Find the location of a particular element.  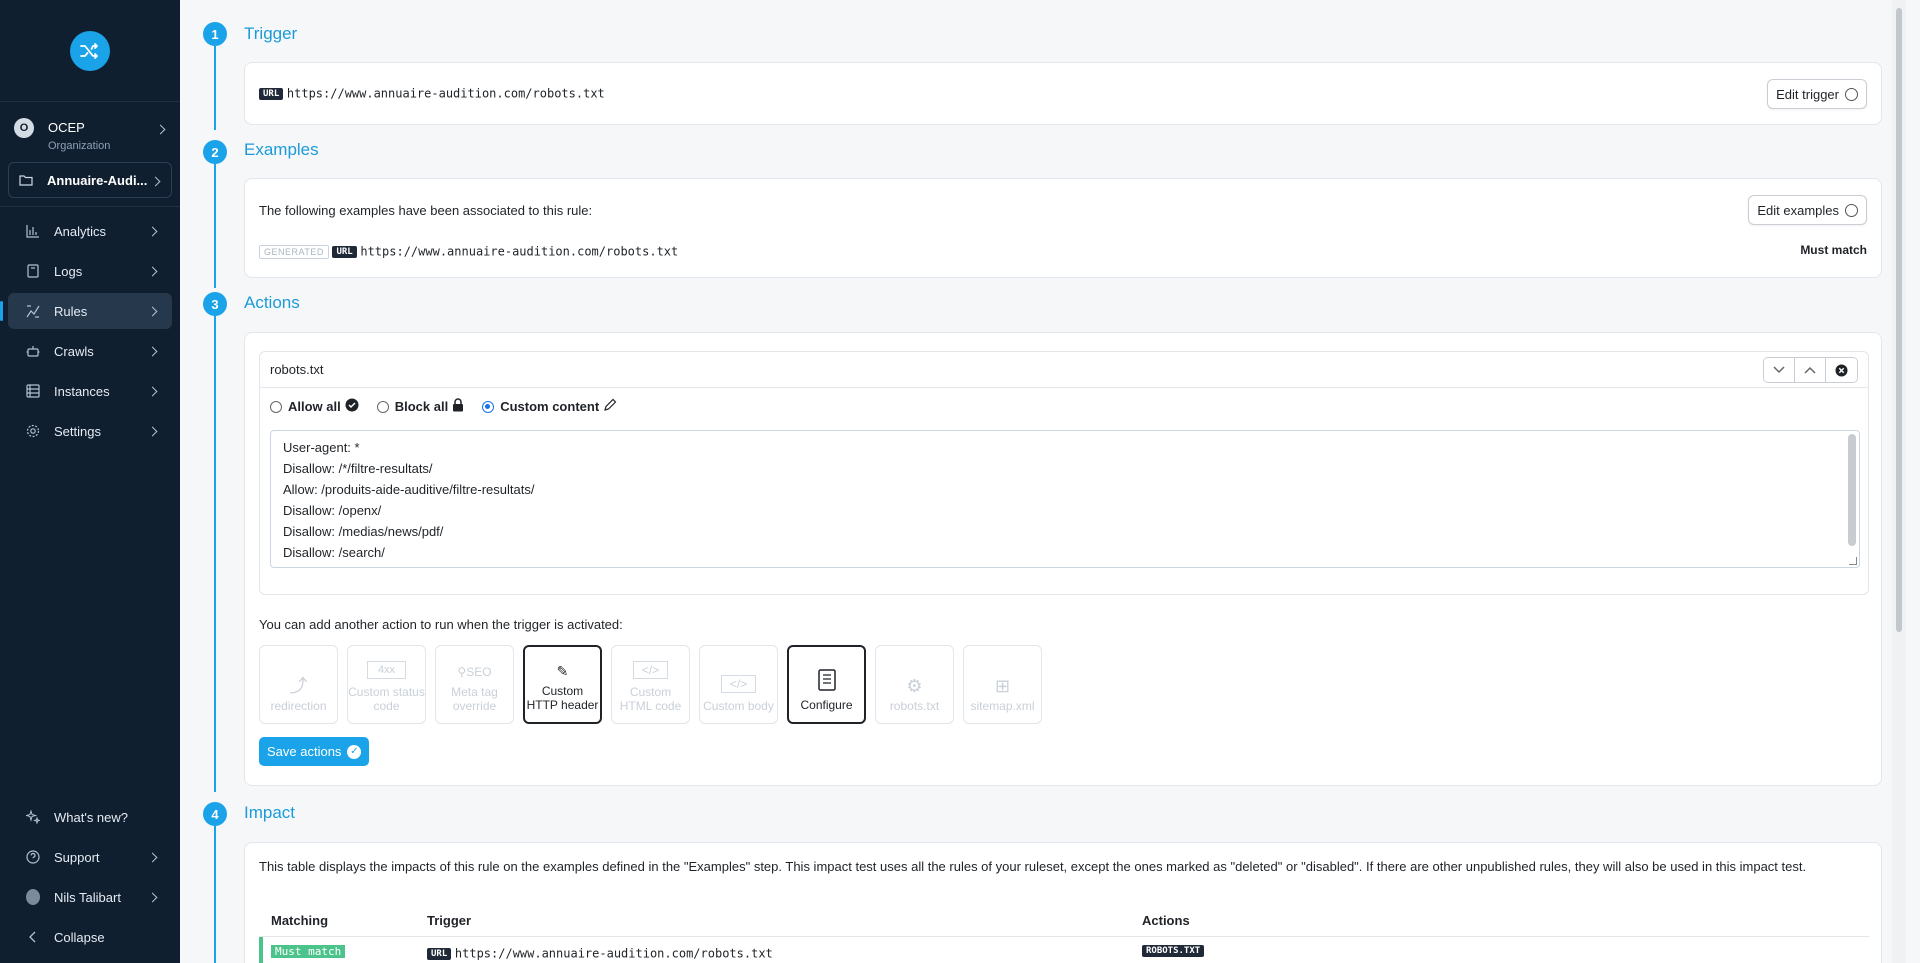

support-link: Support is located at coordinates (90, 857).